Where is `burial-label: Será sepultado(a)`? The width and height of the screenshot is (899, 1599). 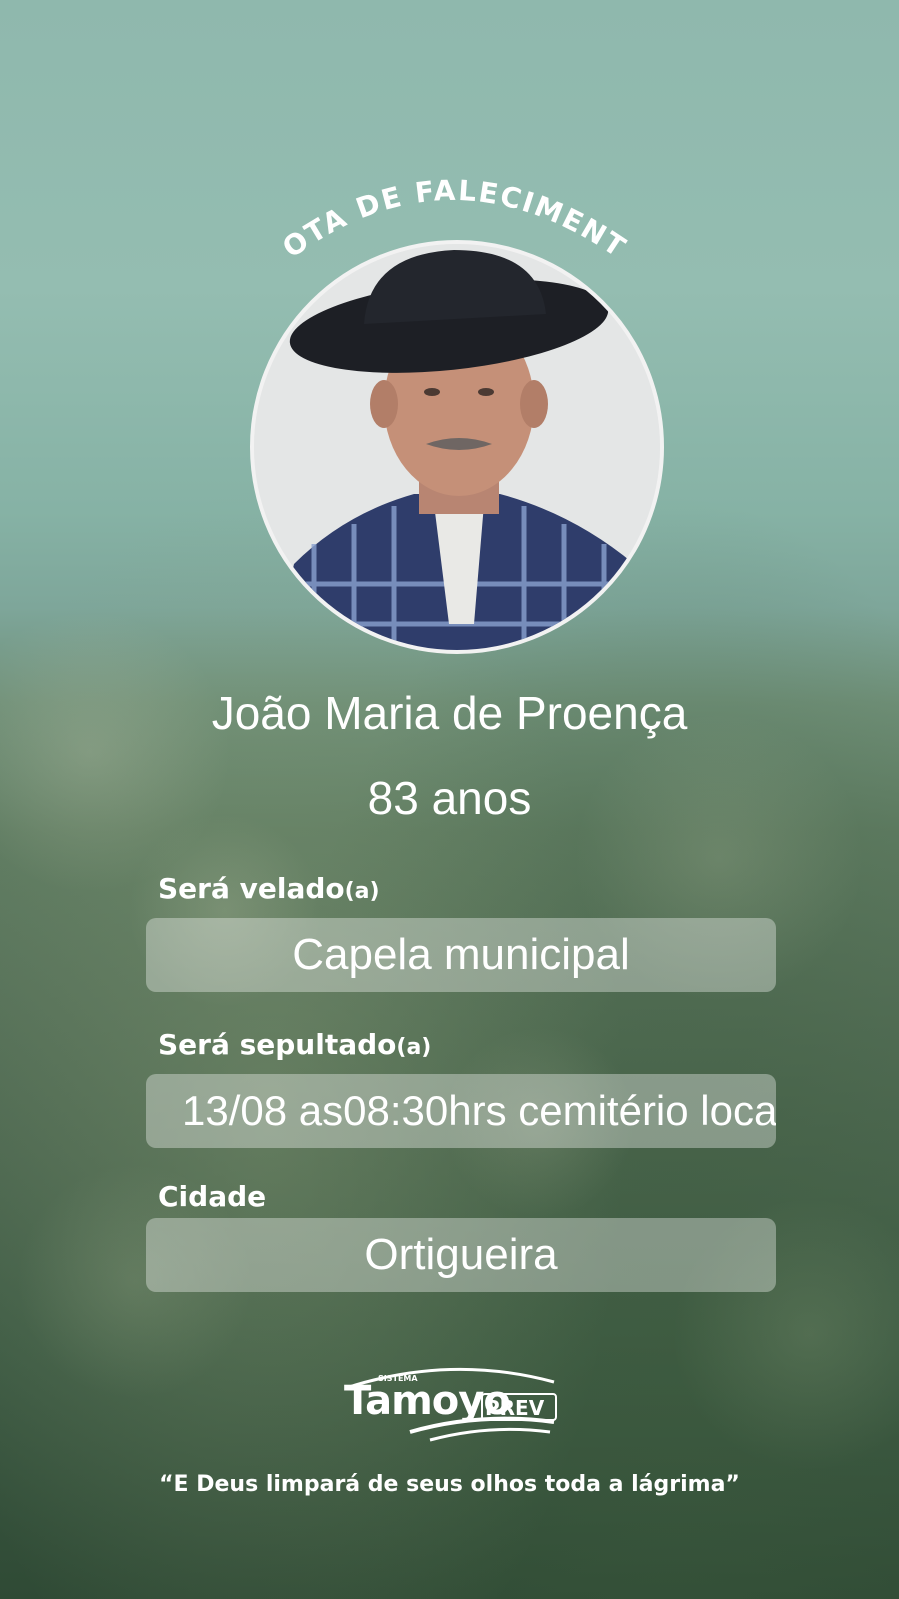 burial-label: Será sepultado(a) is located at coordinates (294, 1044).